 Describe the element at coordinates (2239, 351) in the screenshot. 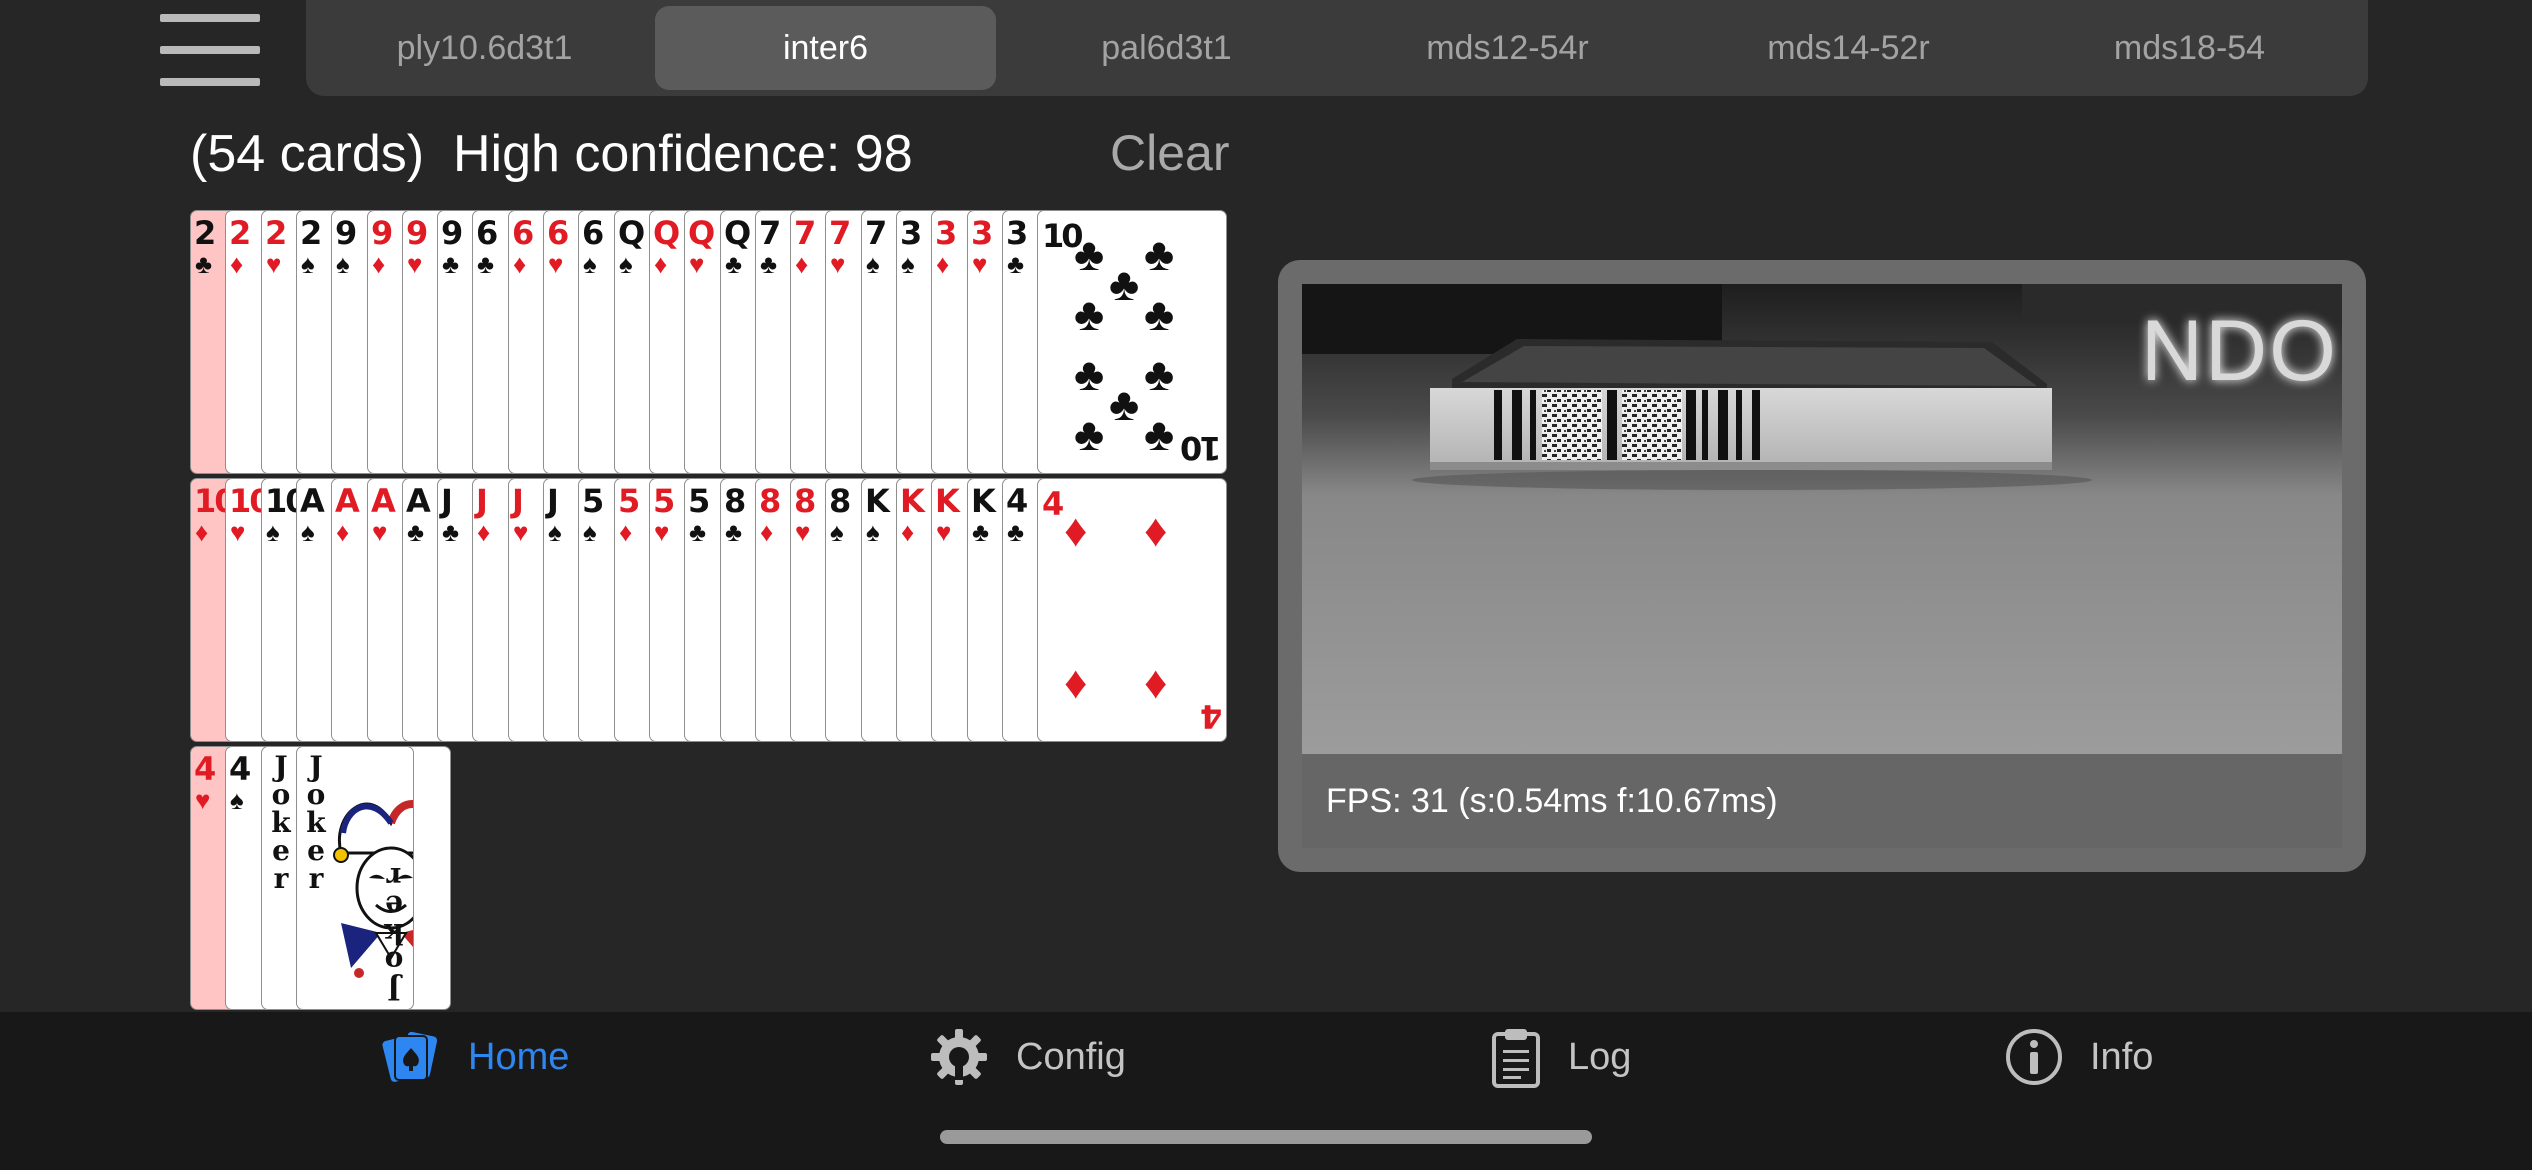

I see `camera-overlay-text: NDO` at that location.